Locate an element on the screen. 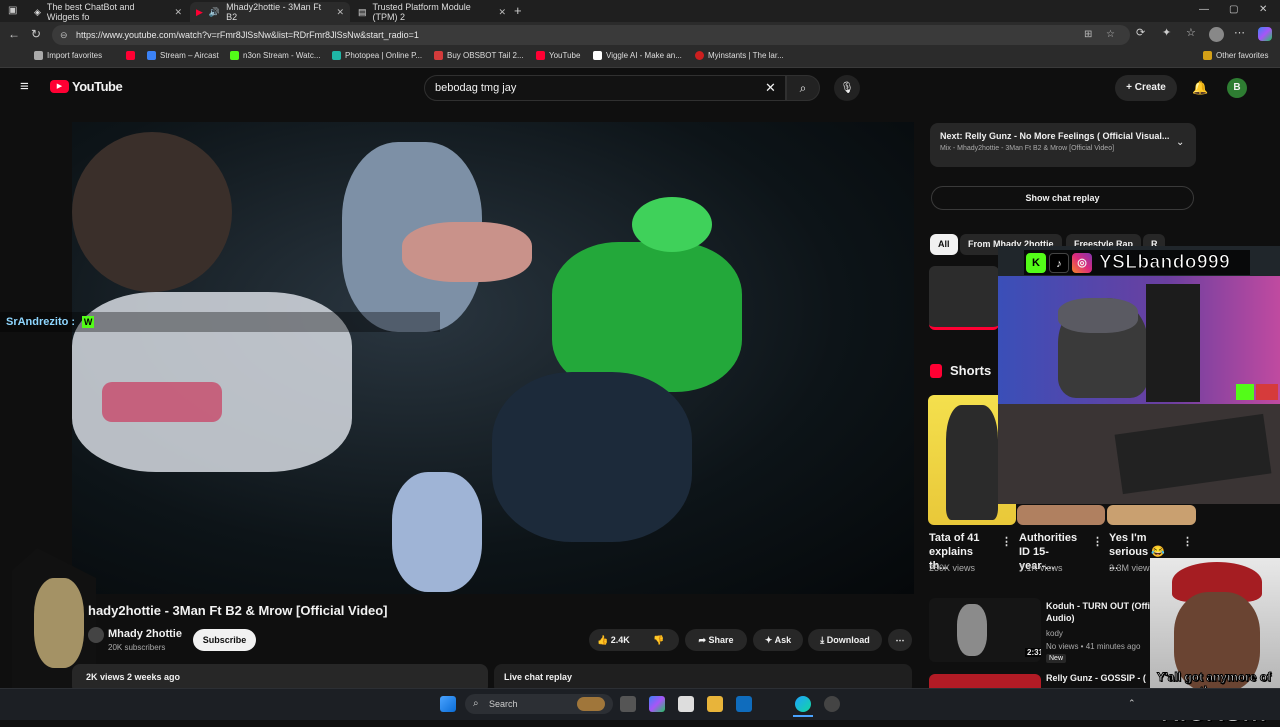 The image size is (1280, 727). hamburger-menu-icon: ≡ is located at coordinates (24, 86).